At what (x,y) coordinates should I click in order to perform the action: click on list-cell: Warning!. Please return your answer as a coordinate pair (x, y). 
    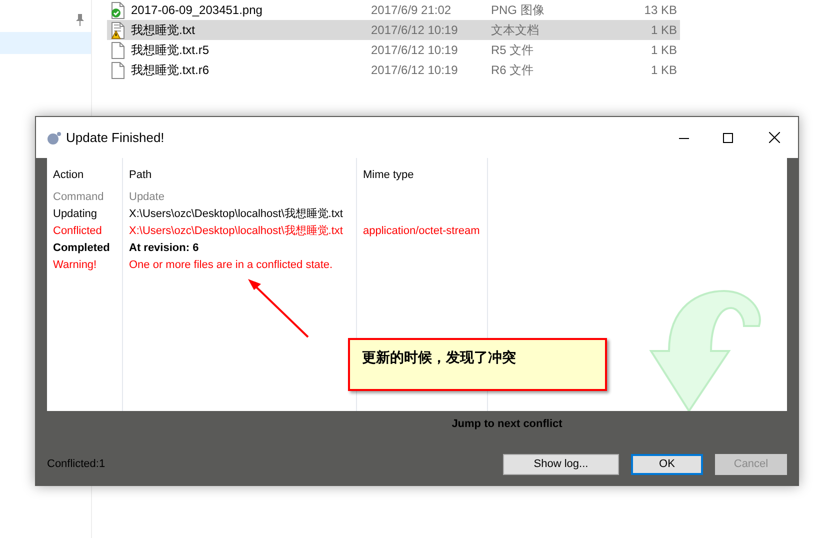
    Looking at the image, I should click on (75, 265).